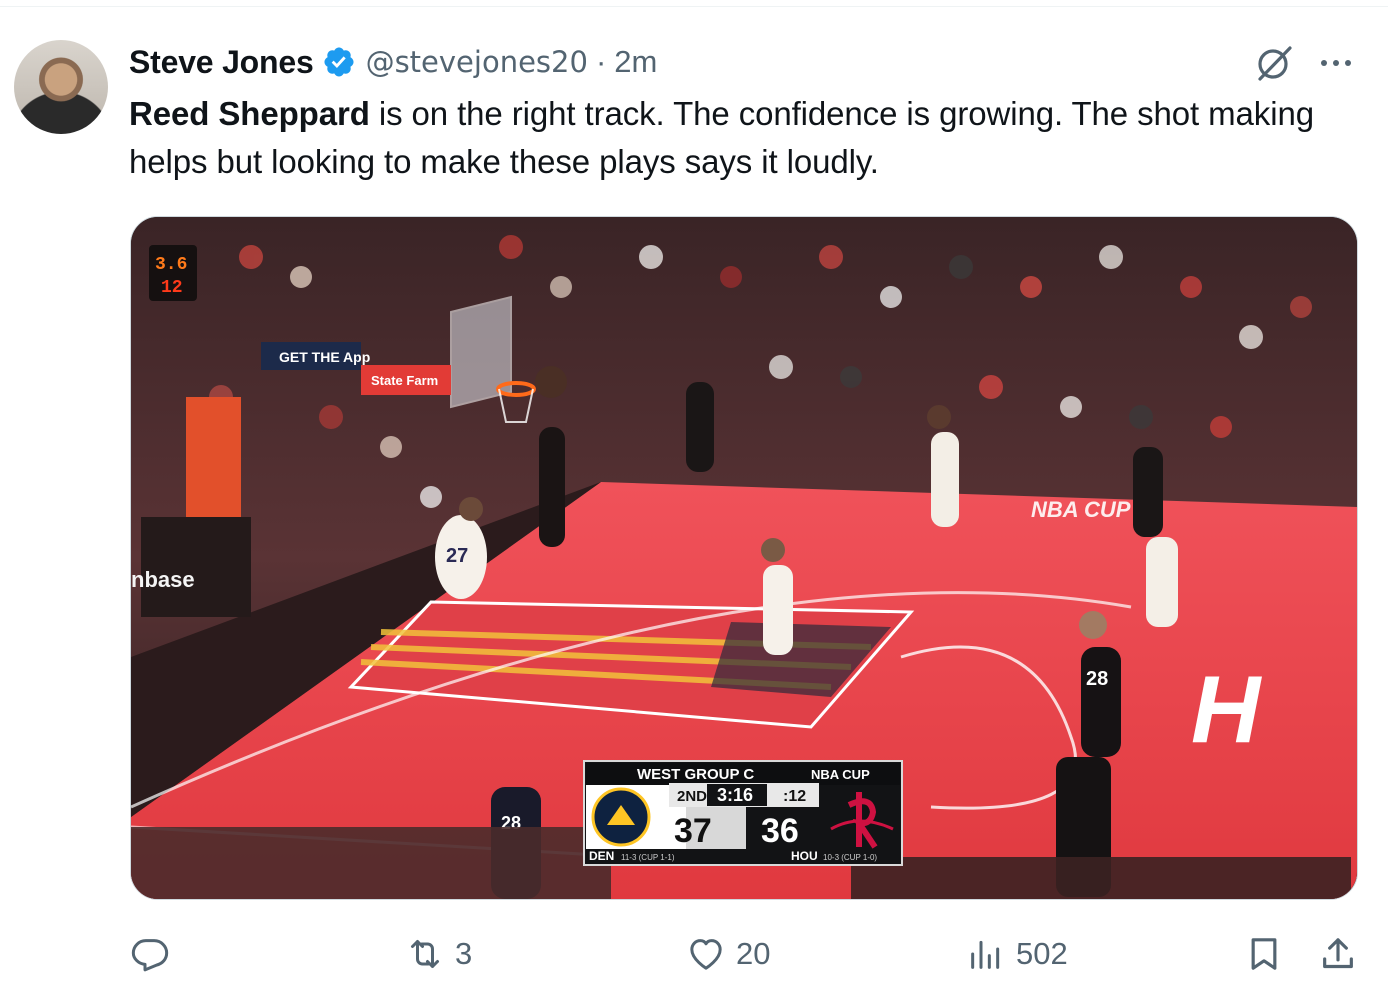 Image resolution: width=1388 pixels, height=990 pixels. Describe the element at coordinates (249, 113) in the screenshot. I see `mentioned-player: Reed Sheppard` at that location.